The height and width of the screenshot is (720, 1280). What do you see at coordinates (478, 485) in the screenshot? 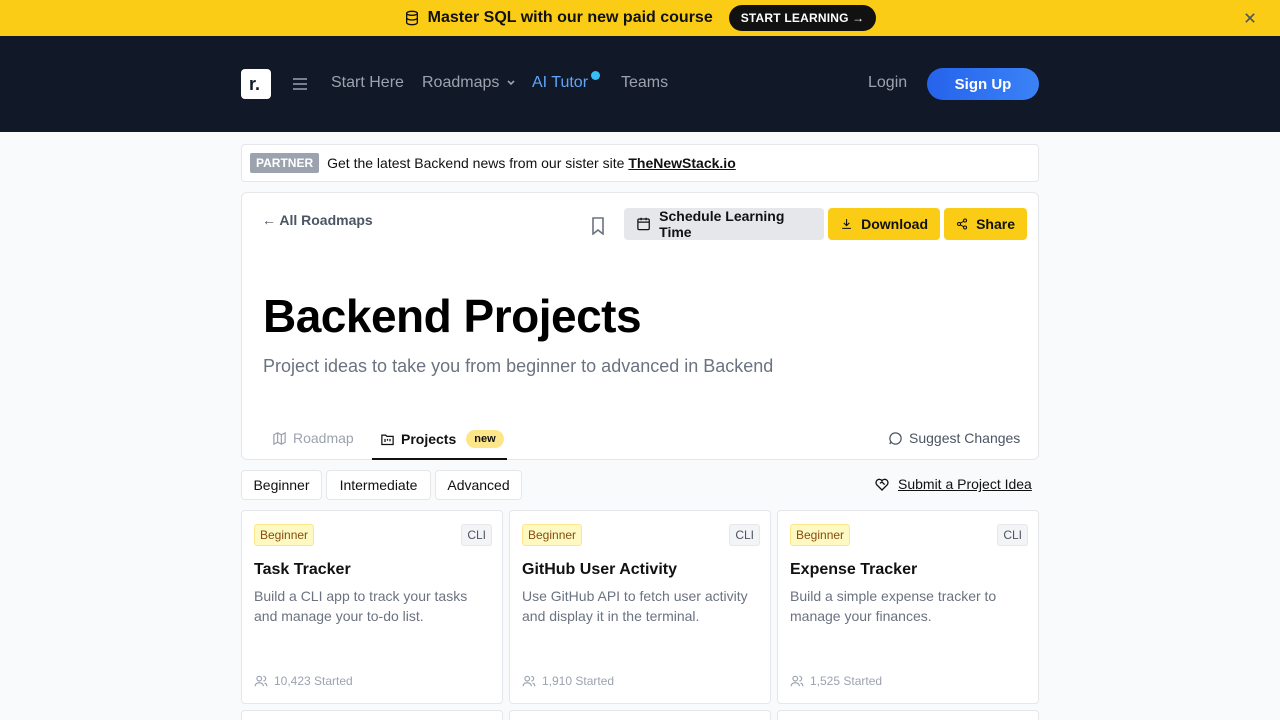
I see `filter-advanced: Advanced` at bounding box center [478, 485].